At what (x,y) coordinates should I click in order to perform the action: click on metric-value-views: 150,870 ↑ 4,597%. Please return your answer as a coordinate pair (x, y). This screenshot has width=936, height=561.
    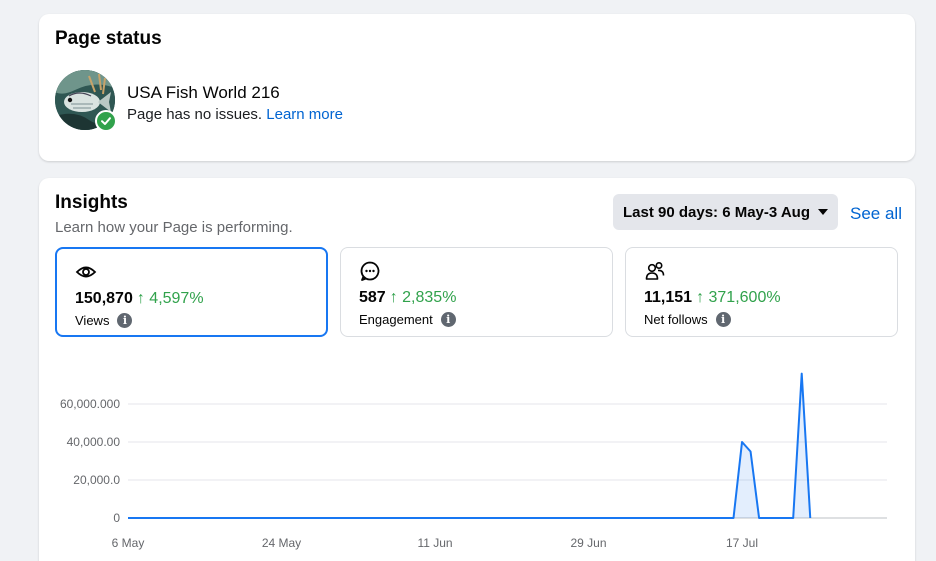
    Looking at the image, I should click on (139, 299).